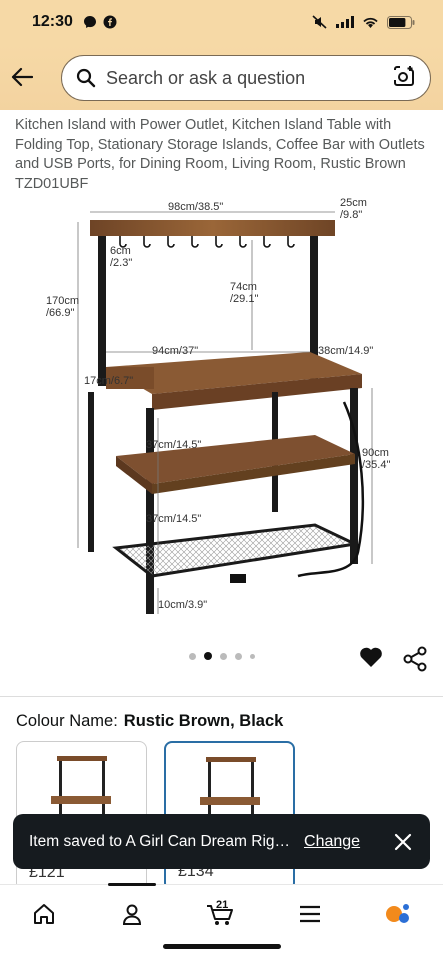  I want to click on nav-active-indicator, so click(132, 884).